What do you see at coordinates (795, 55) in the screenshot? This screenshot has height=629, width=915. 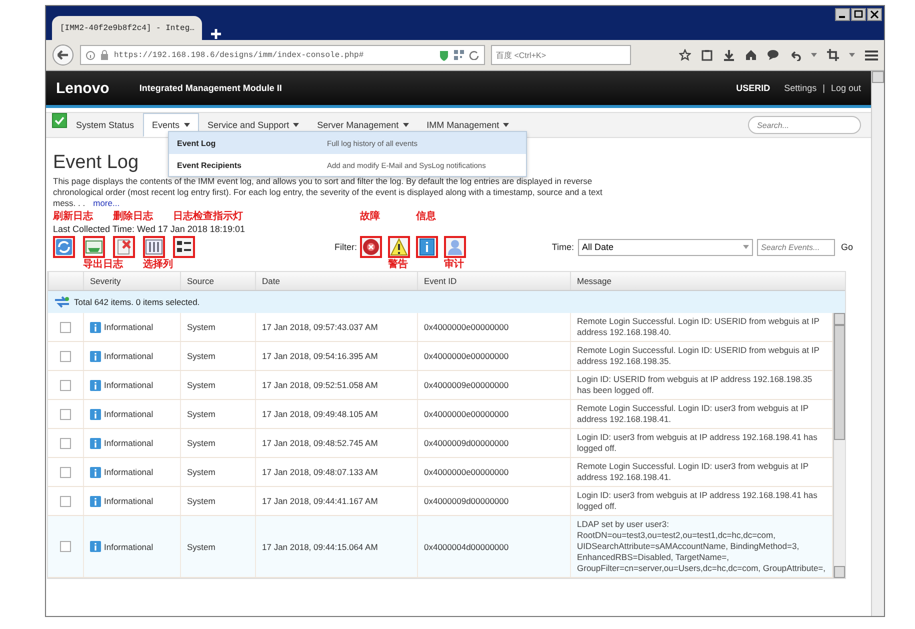 I see `undo-icon` at bounding box center [795, 55].